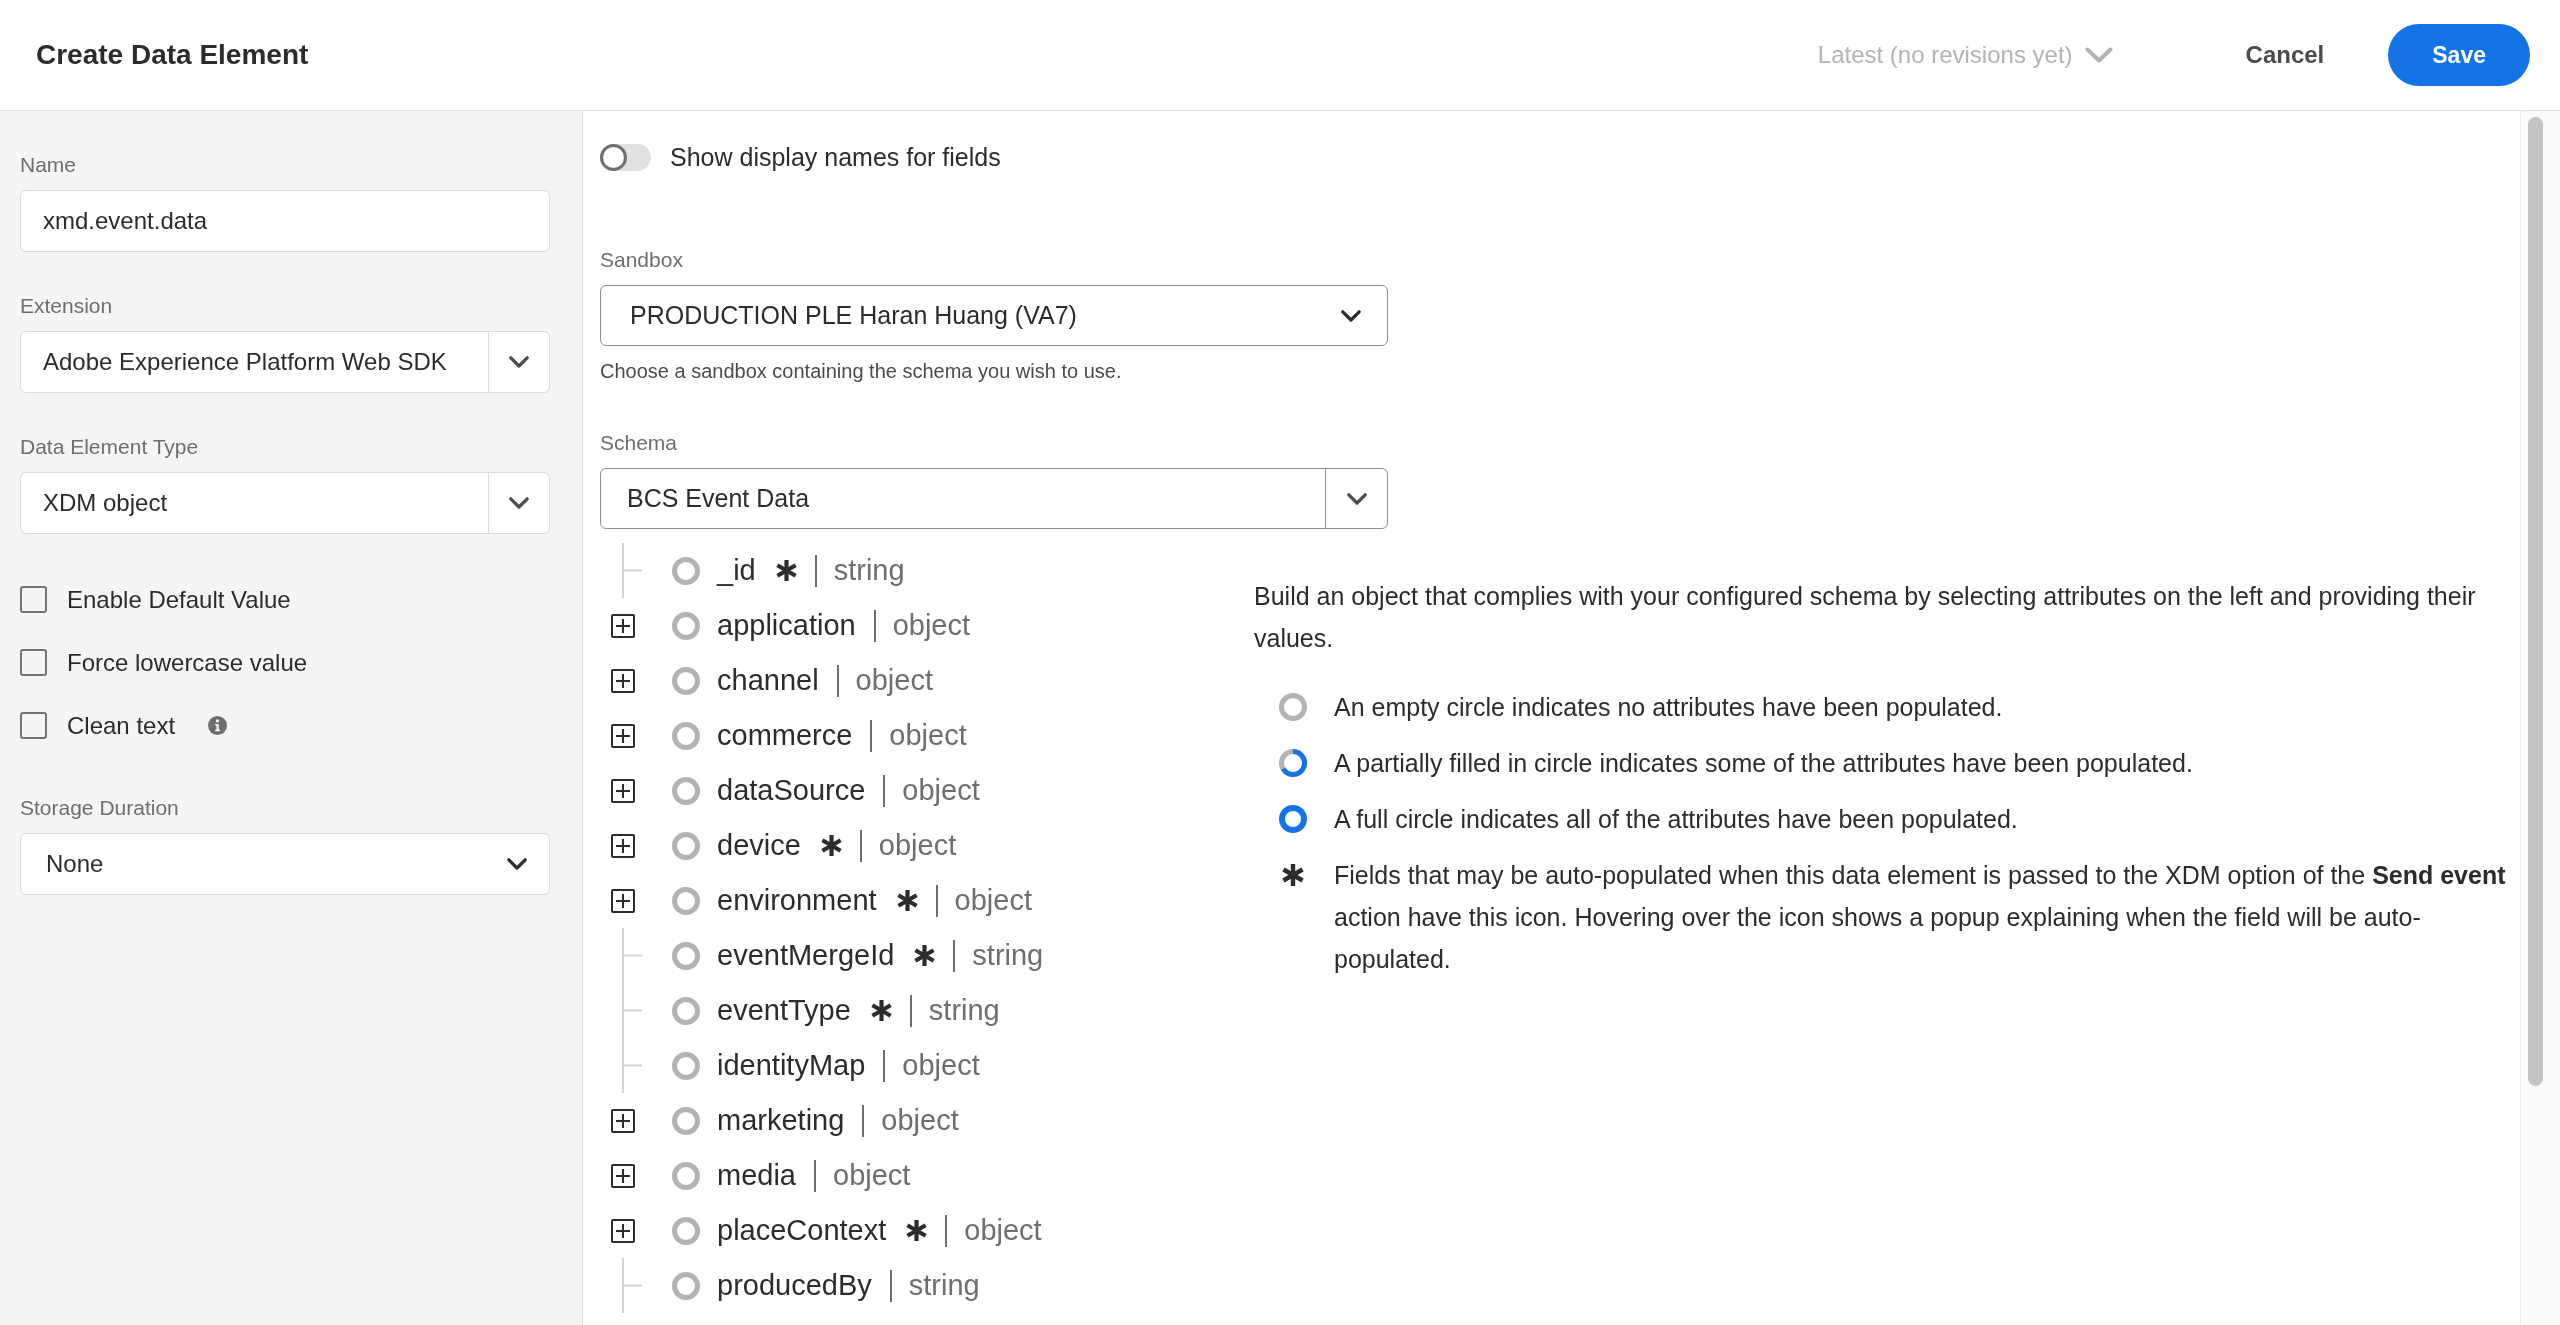  I want to click on text-field: xmd.event.data, so click(285, 221).